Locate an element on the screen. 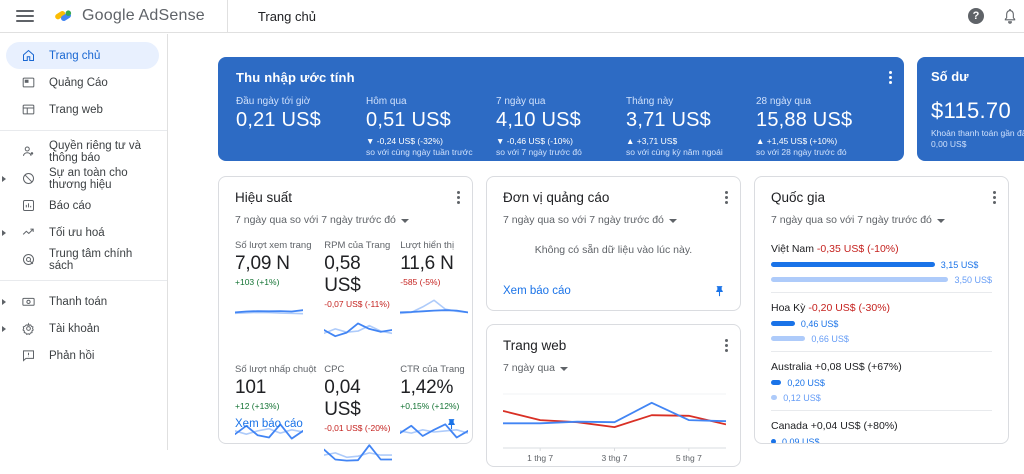  earnings-period-0: Đầu ngày tới giờ0,21 US$ is located at coordinates (301, 126).